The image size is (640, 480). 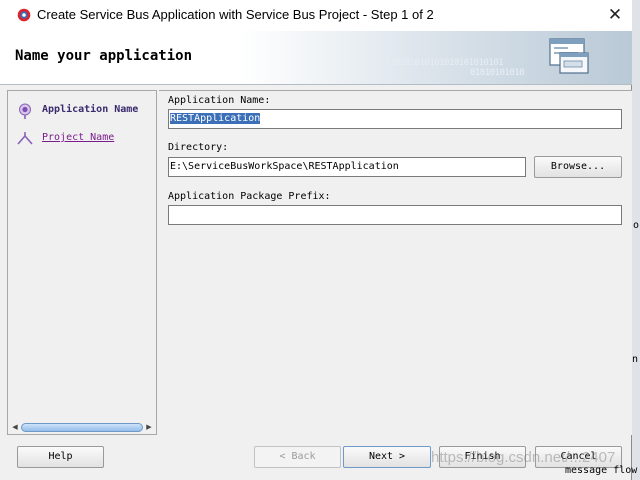 I want to click on steps-horizontal-scrollbar: ◀ ▶, so click(x=82, y=427).